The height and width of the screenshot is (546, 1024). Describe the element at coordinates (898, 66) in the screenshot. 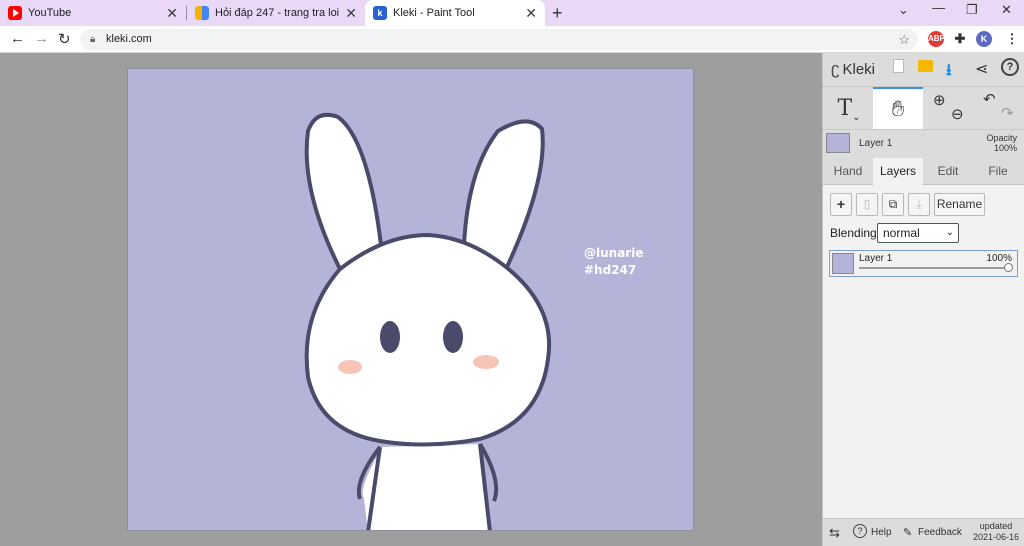

I see `new-file-icon` at that location.